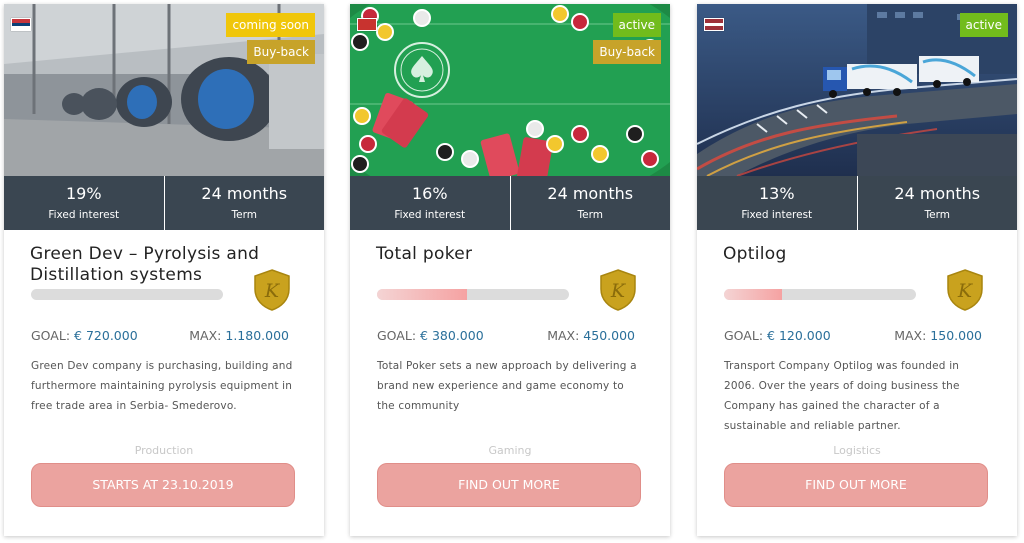  Describe the element at coordinates (452, 335) in the screenshot. I see `goal-value: € 380.000` at that location.